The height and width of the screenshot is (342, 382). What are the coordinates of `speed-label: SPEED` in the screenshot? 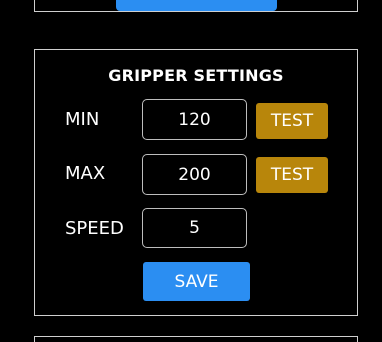 It's located at (94, 228).